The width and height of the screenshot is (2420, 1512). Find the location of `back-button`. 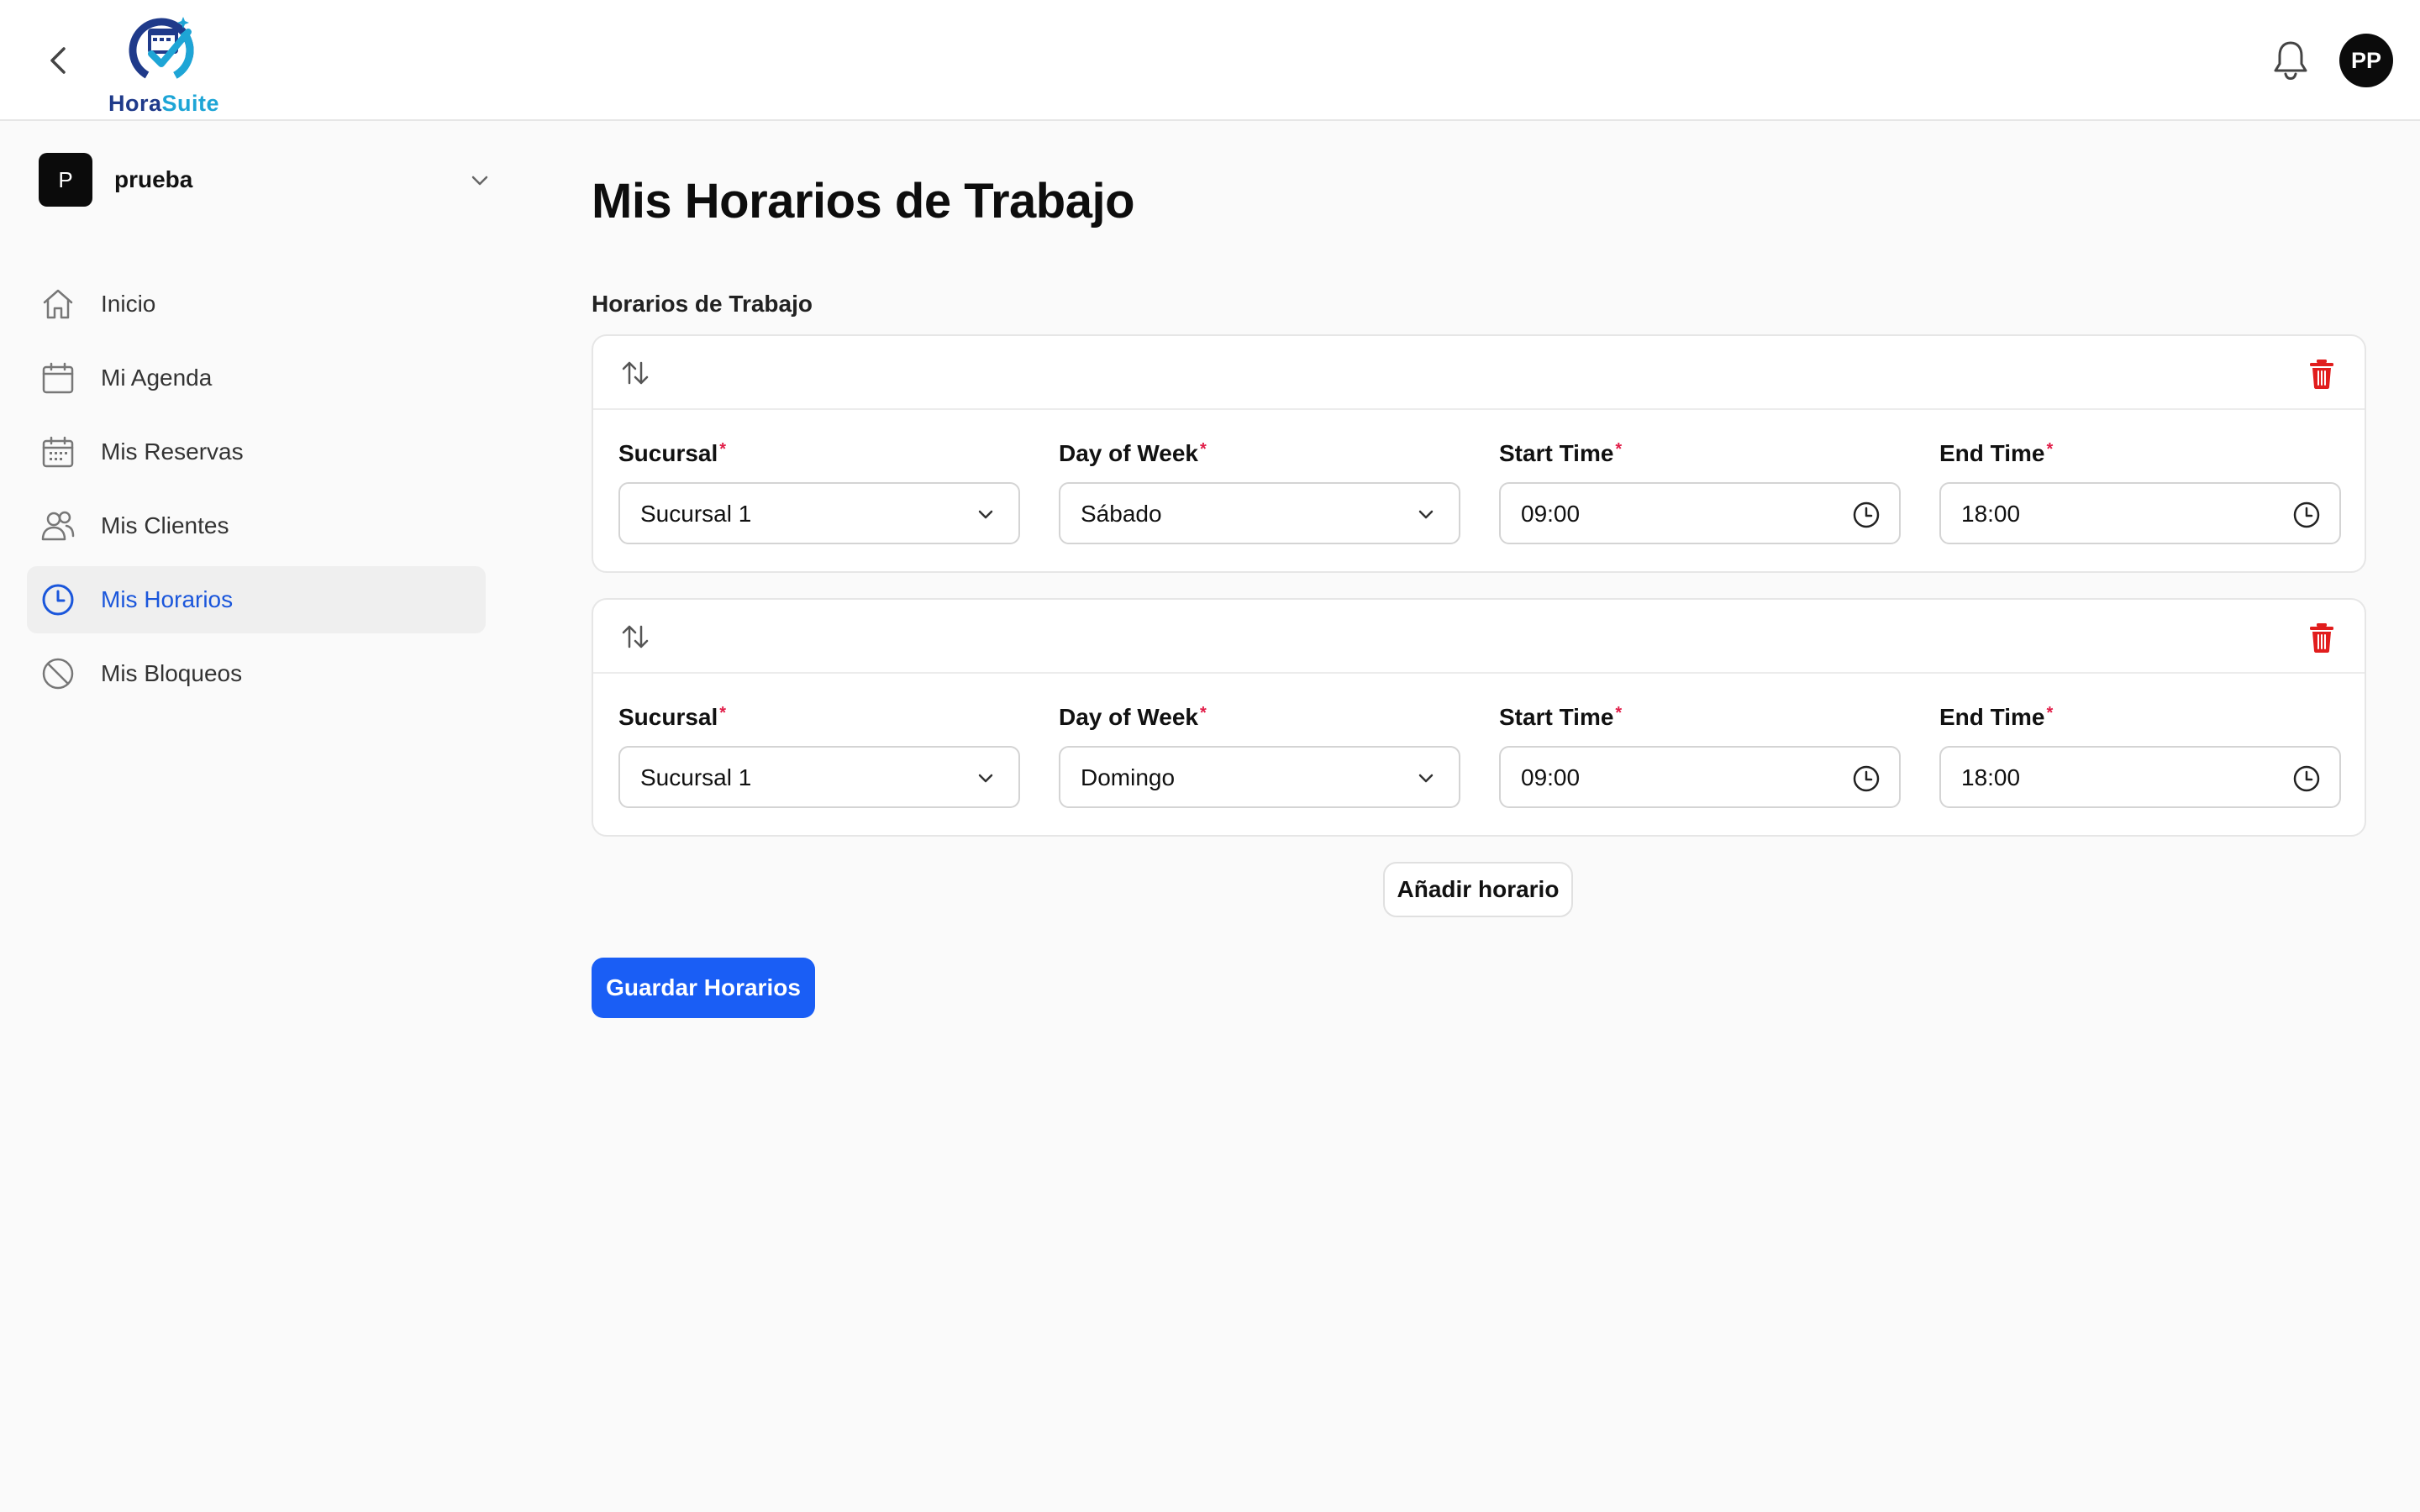

back-button is located at coordinates (59, 60).